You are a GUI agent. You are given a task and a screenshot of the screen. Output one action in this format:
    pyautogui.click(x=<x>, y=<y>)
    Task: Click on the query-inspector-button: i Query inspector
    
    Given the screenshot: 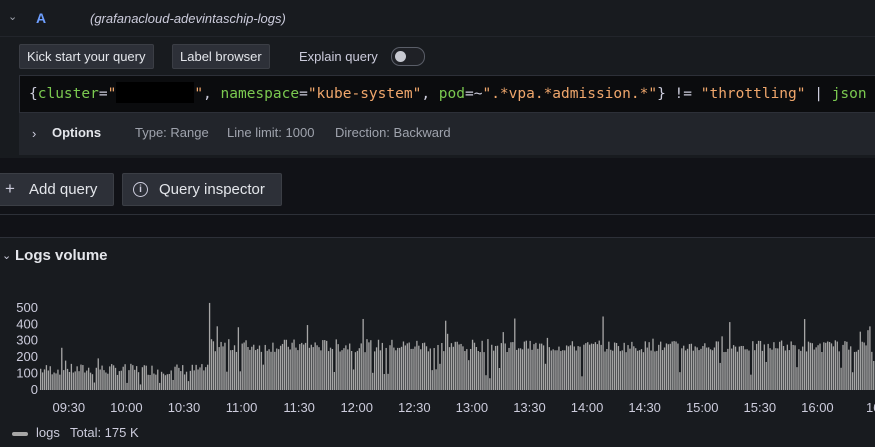 What is the action you would take?
    pyautogui.click(x=202, y=189)
    